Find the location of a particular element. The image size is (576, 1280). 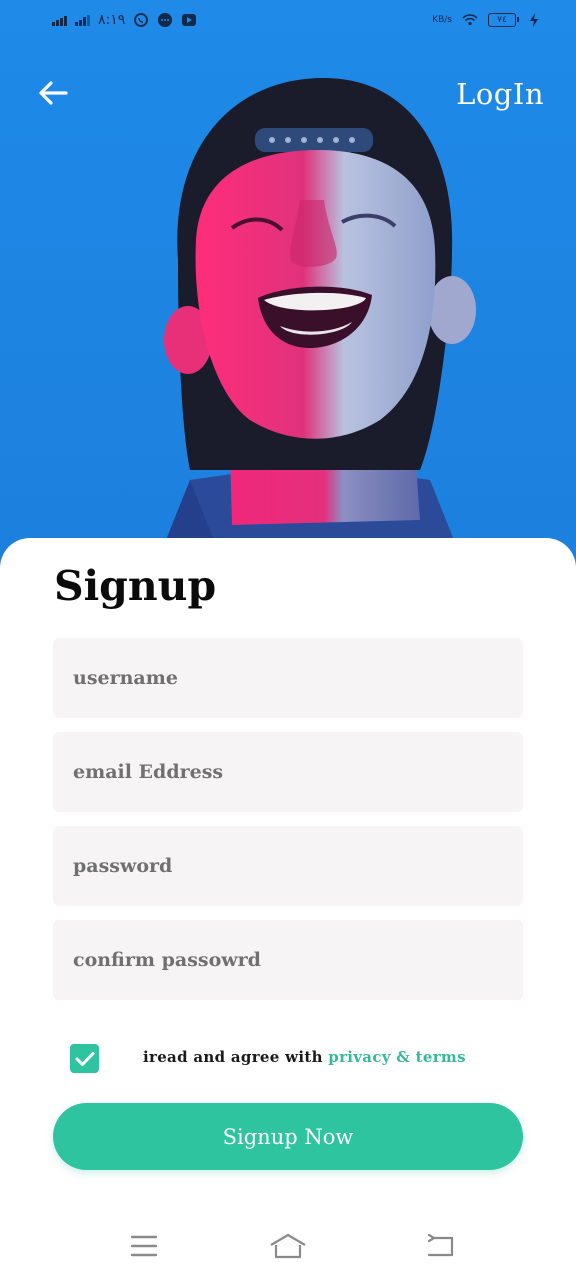

status-bar-right: KB/s ٧٤ is located at coordinates (487, 20).